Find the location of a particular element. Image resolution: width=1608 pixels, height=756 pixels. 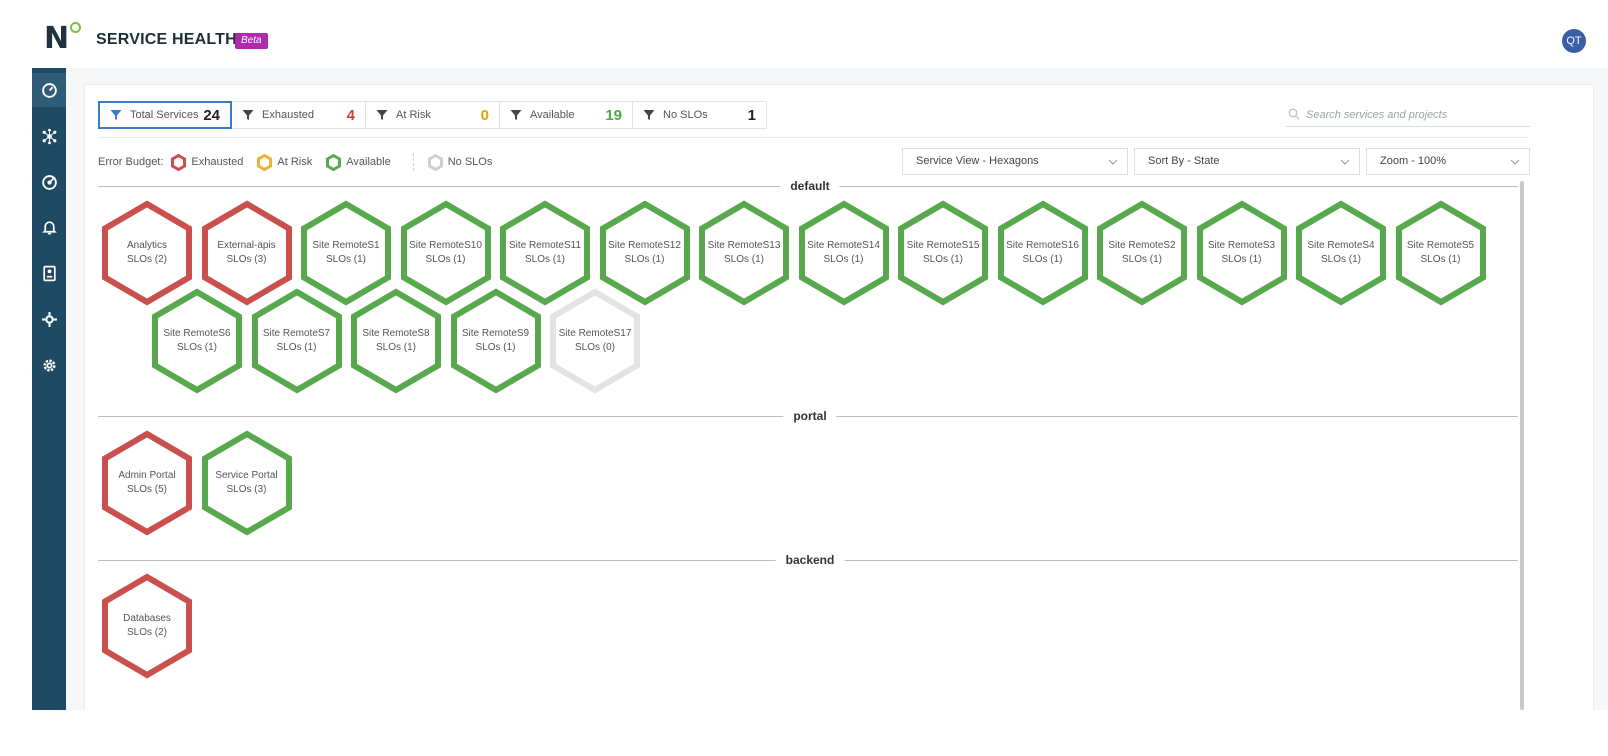

filter-no-slos: No SLOs 1 is located at coordinates (699, 115).